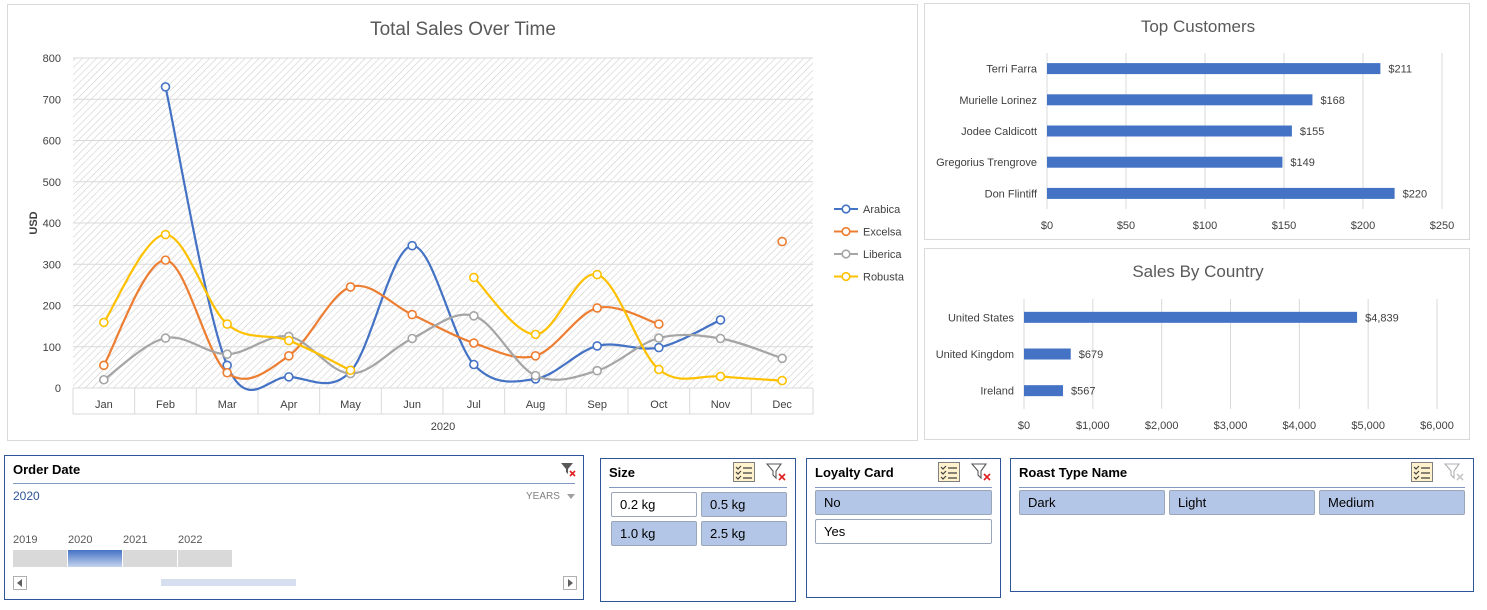 This screenshot has height=610, width=1487. Describe the element at coordinates (882, 210) in the screenshot. I see `legend-label: Arabica` at that location.